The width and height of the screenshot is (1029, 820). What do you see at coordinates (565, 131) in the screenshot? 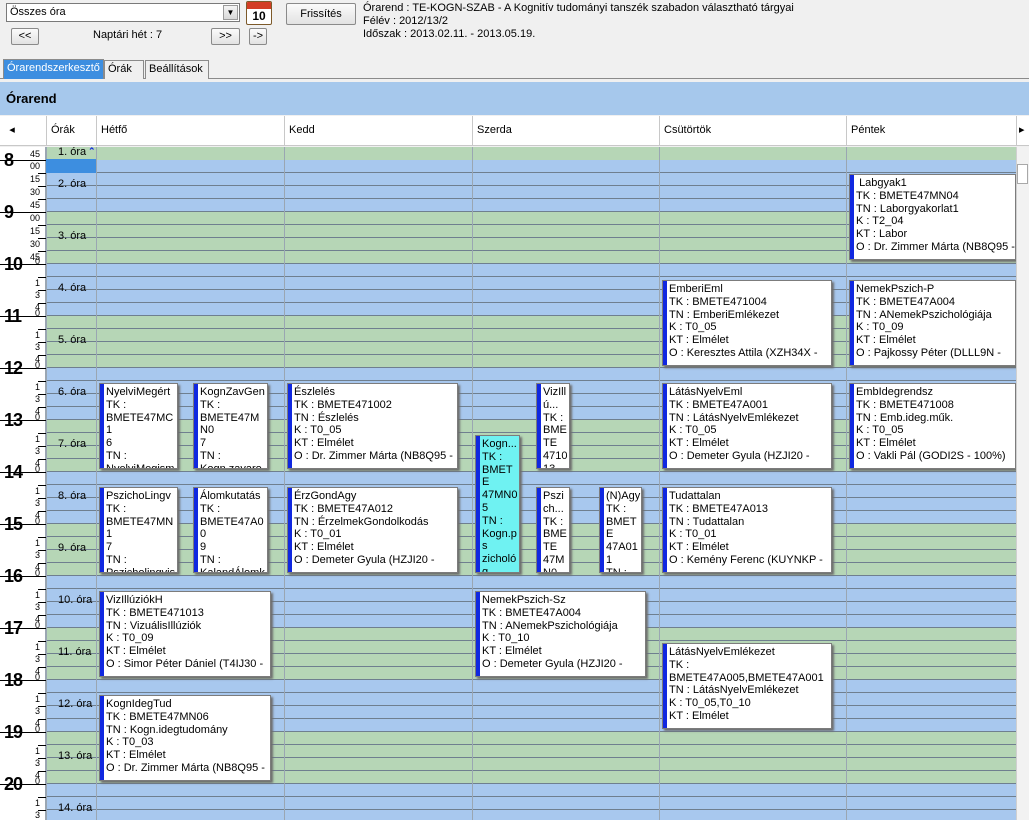
I see `column-header-wednesday: Szerda` at bounding box center [565, 131].